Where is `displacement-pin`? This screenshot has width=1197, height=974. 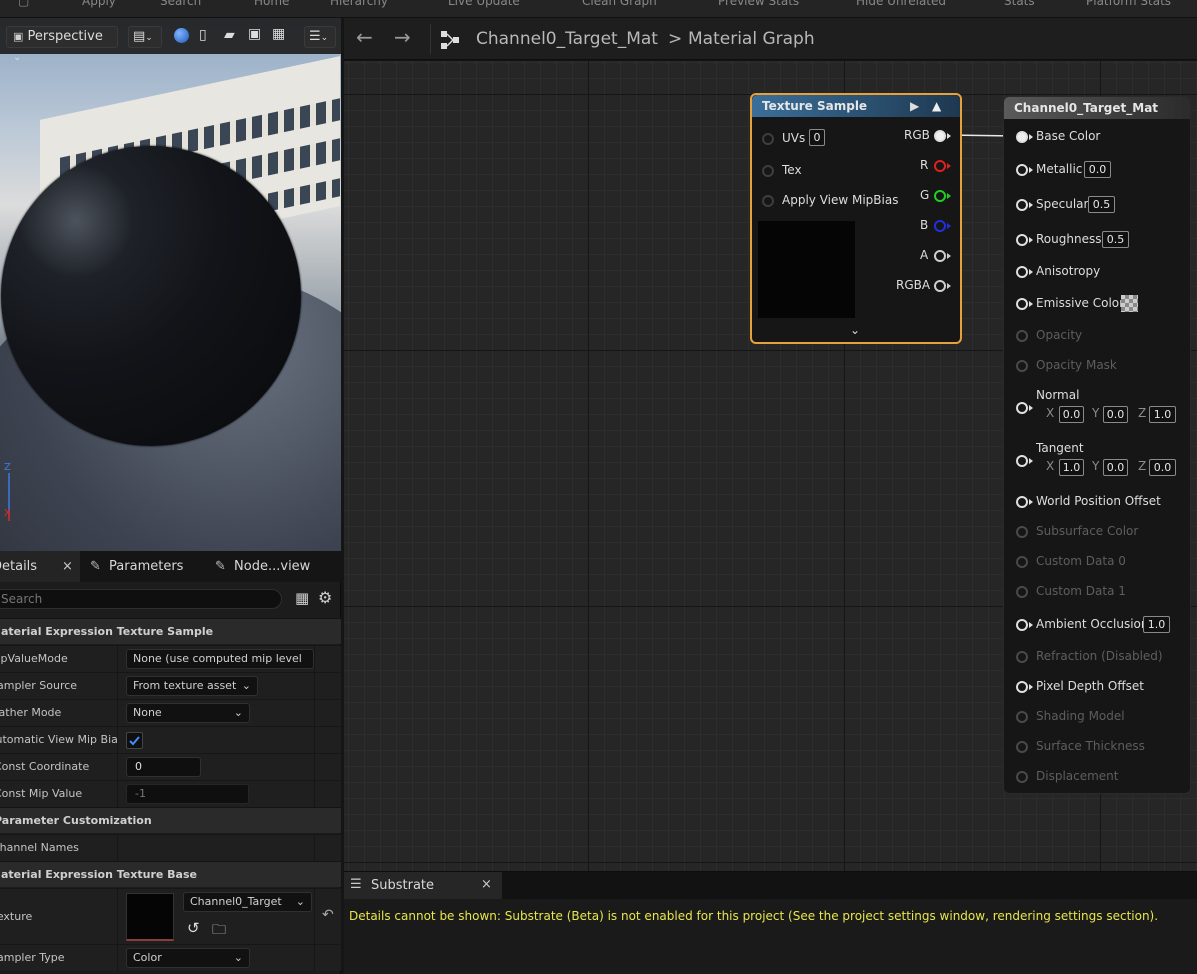 displacement-pin is located at coordinates (1022, 777).